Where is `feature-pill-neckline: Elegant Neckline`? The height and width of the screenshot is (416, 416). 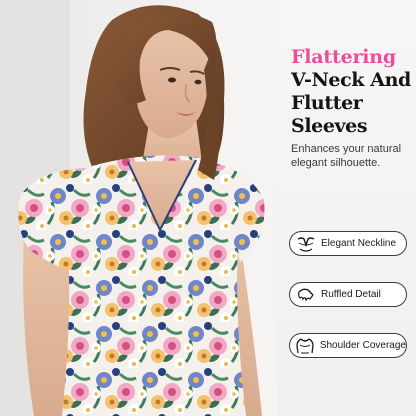
feature-pill-neckline: Elegant Neckline is located at coordinates (348, 243).